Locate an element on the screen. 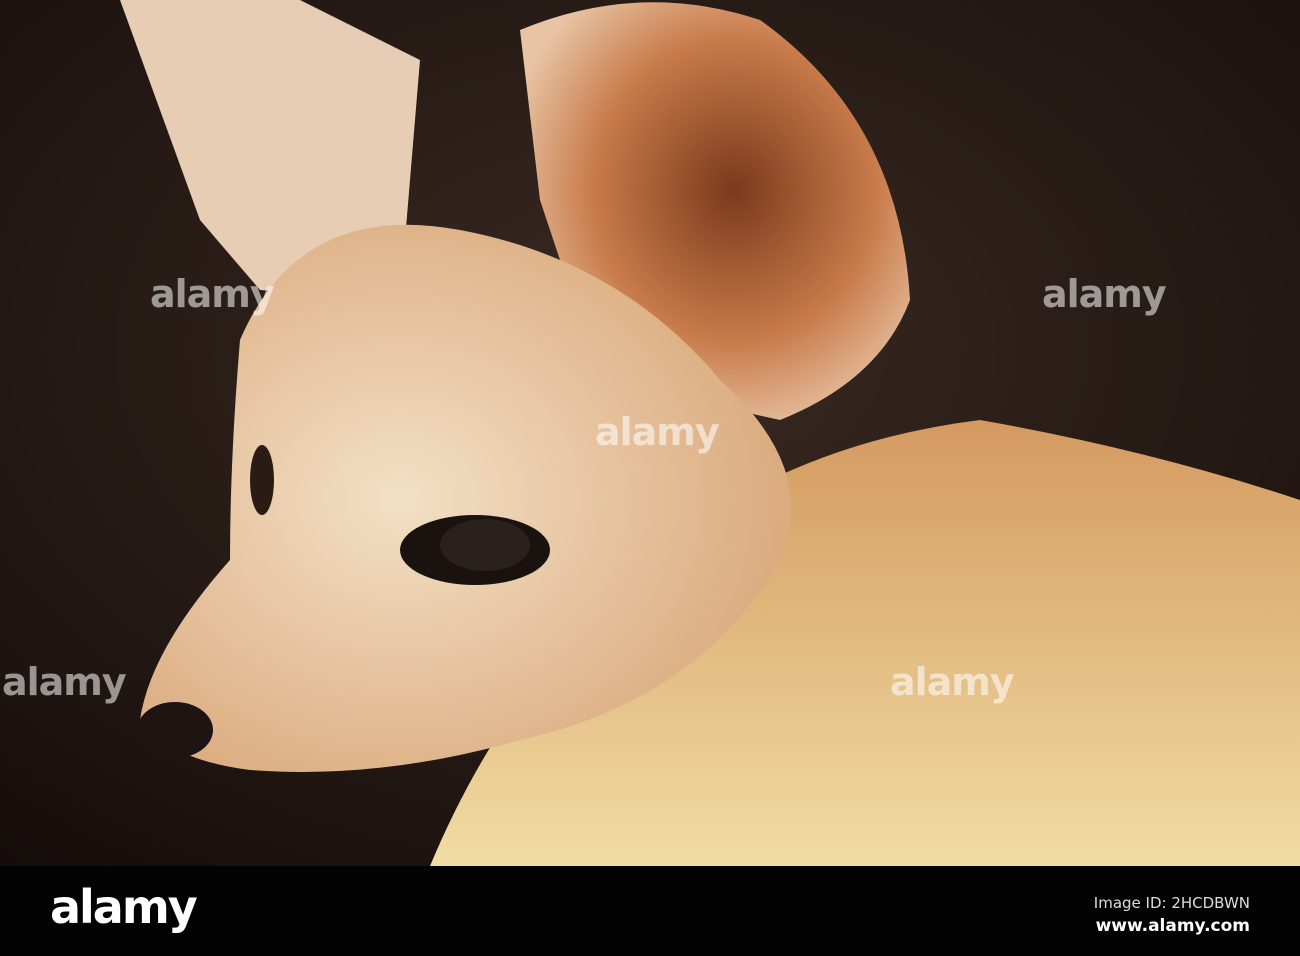  image-id: Image ID: 2HCDBWN is located at coordinates (1171, 903).